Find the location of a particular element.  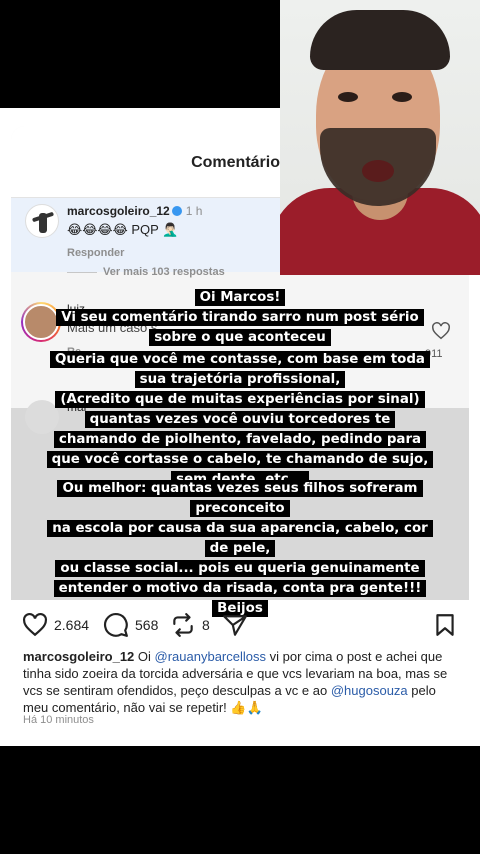

reply-button: Responder is located at coordinates (95, 253).